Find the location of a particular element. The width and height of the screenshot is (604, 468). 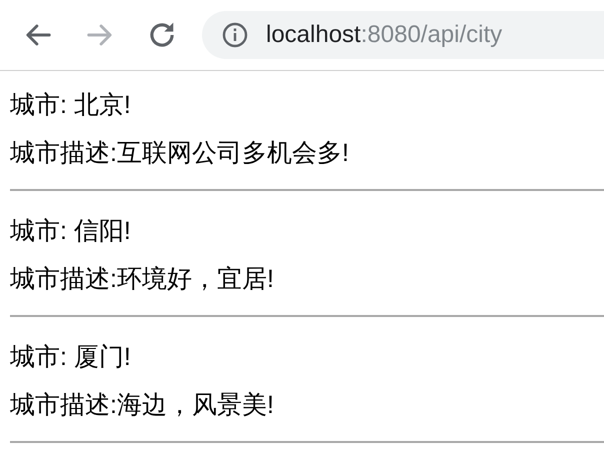

address-bar: localhost:8080/api/city is located at coordinates (403, 35).